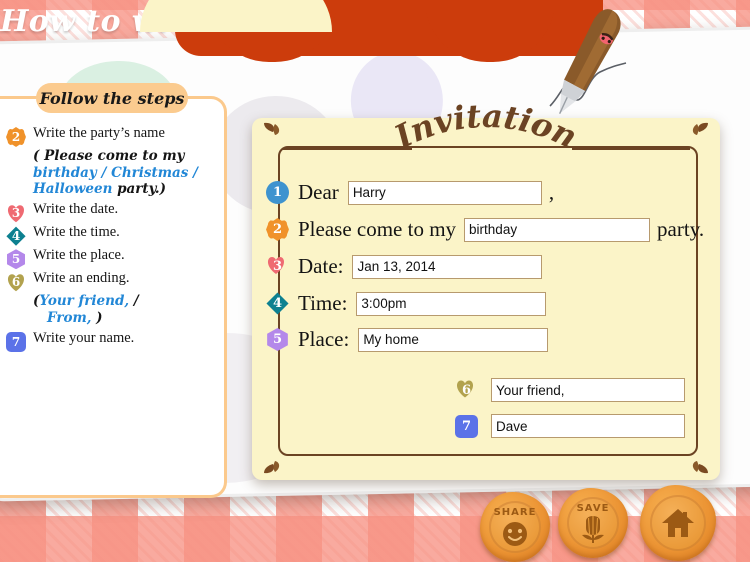 Image resolution: width=750 pixels, height=562 pixels. What do you see at coordinates (16, 341) in the screenshot?
I see `step-badge-7: 7` at bounding box center [16, 341].